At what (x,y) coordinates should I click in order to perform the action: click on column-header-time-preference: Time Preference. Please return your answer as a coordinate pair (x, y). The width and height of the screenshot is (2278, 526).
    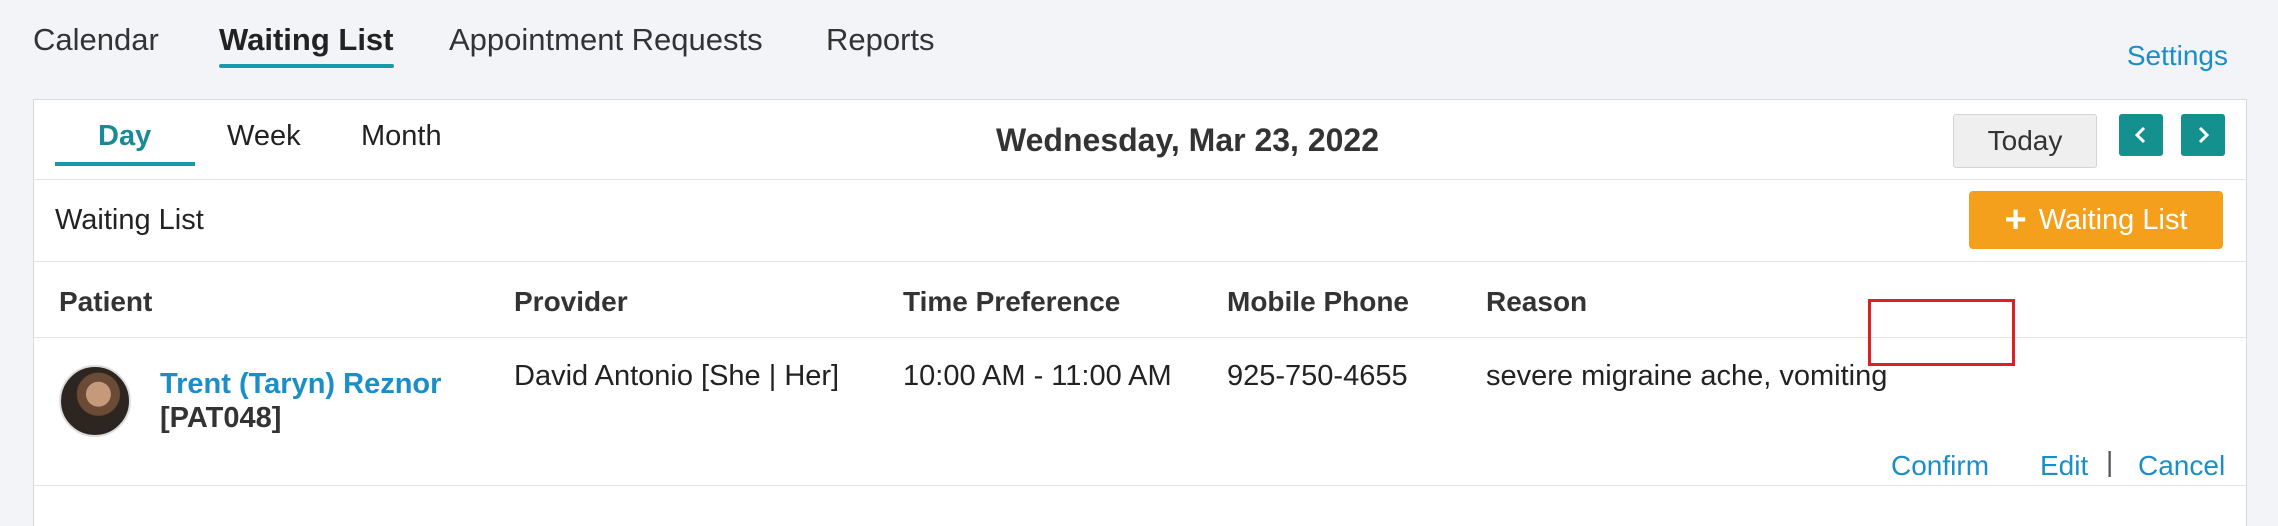
    Looking at the image, I should click on (1012, 301).